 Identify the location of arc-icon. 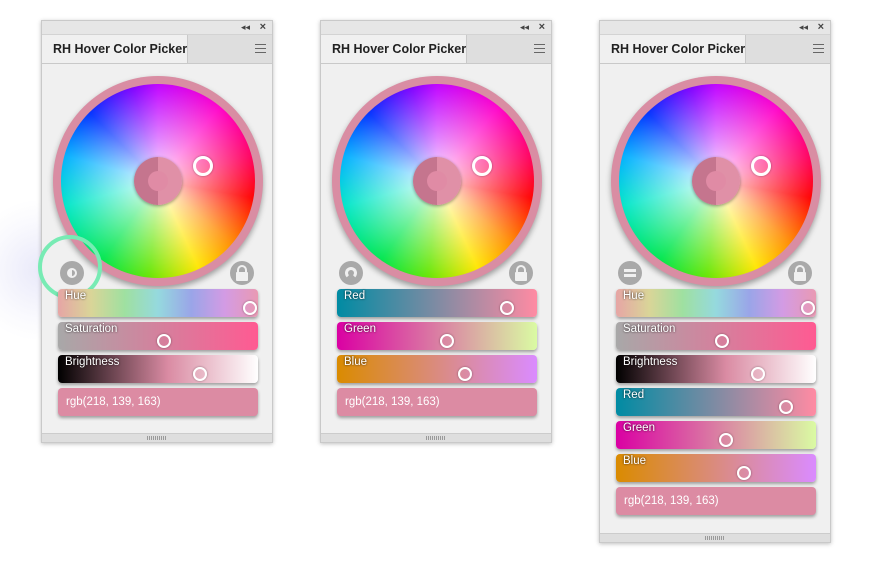
(351, 273).